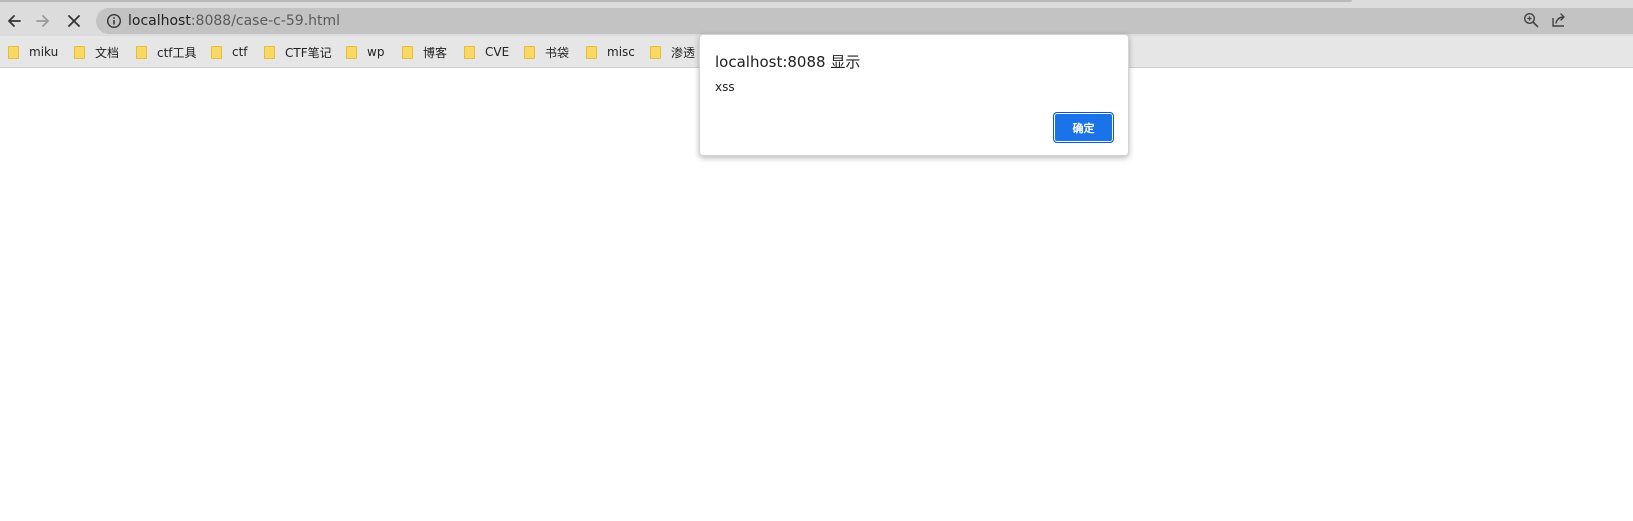 The height and width of the screenshot is (521, 1633). Describe the element at coordinates (308, 52) in the screenshot. I see `bookmark-label: CTF笔记` at that location.